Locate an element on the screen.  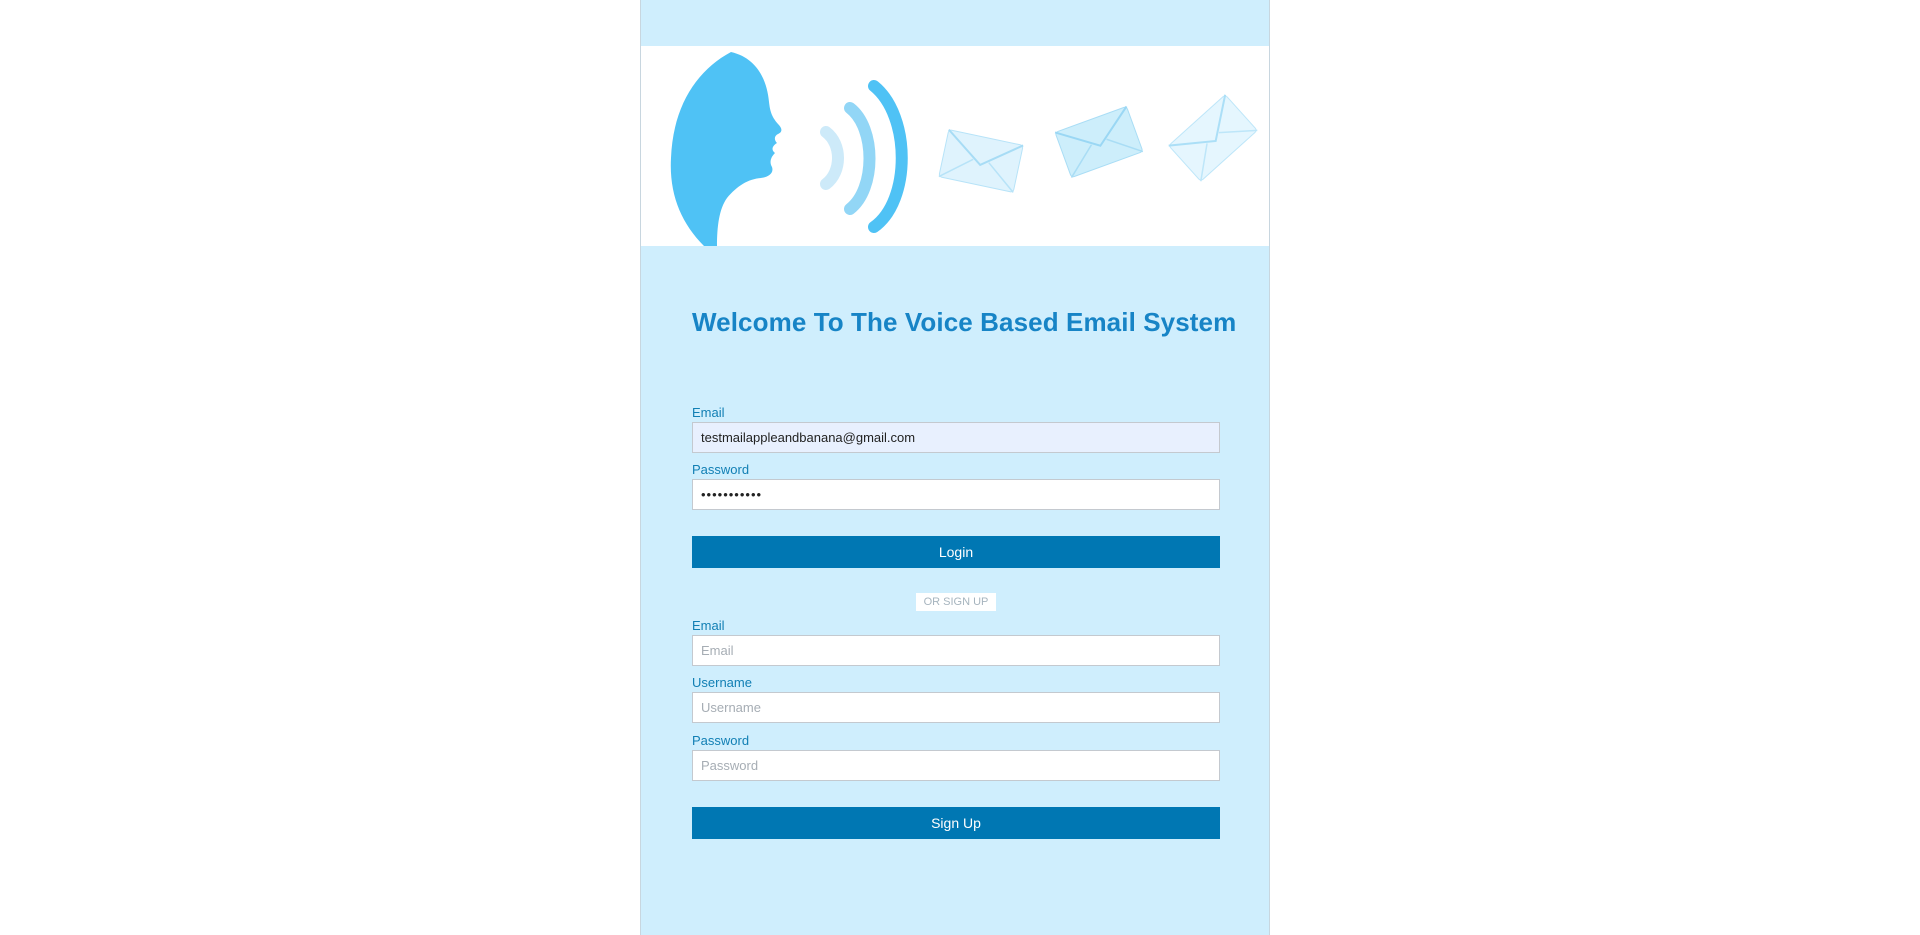
voice-email-banner is located at coordinates (955, 146).